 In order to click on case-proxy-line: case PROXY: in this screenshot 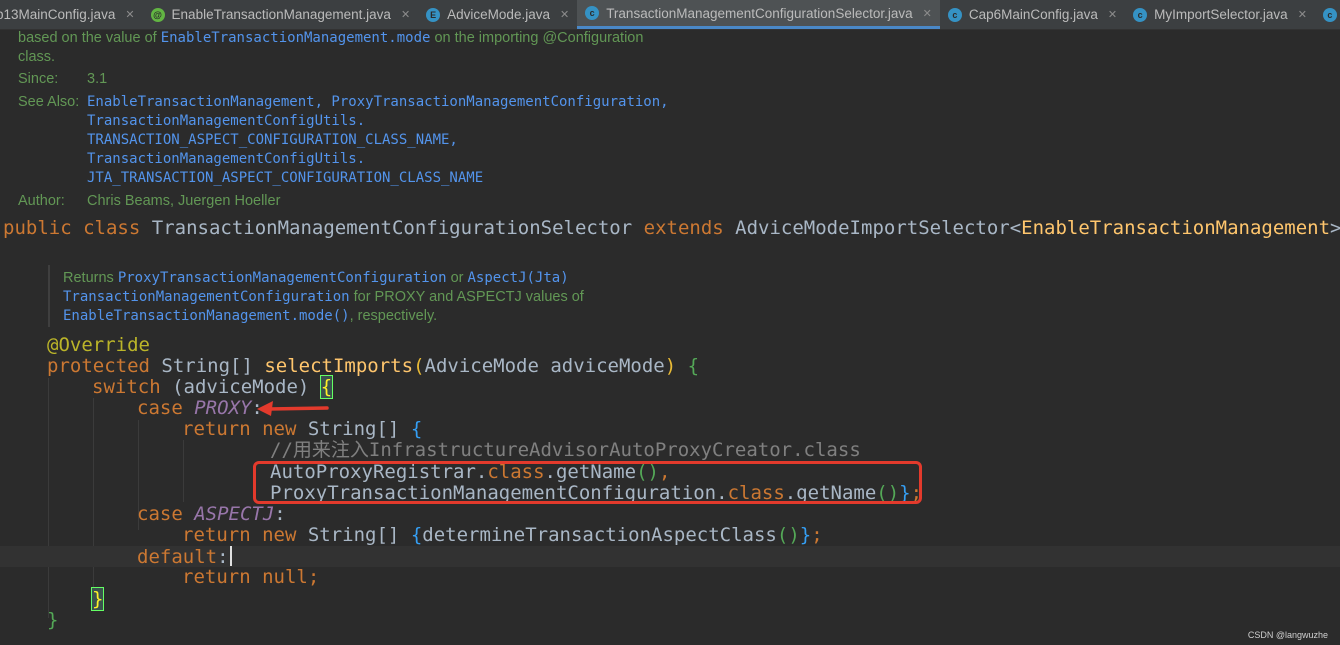, I will do `click(200, 408)`.